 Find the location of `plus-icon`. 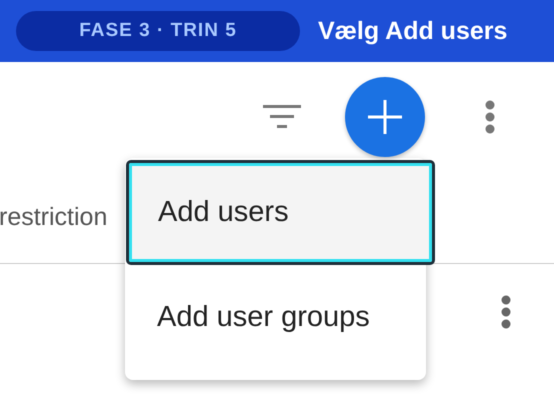

plus-icon is located at coordinates (385, 117).